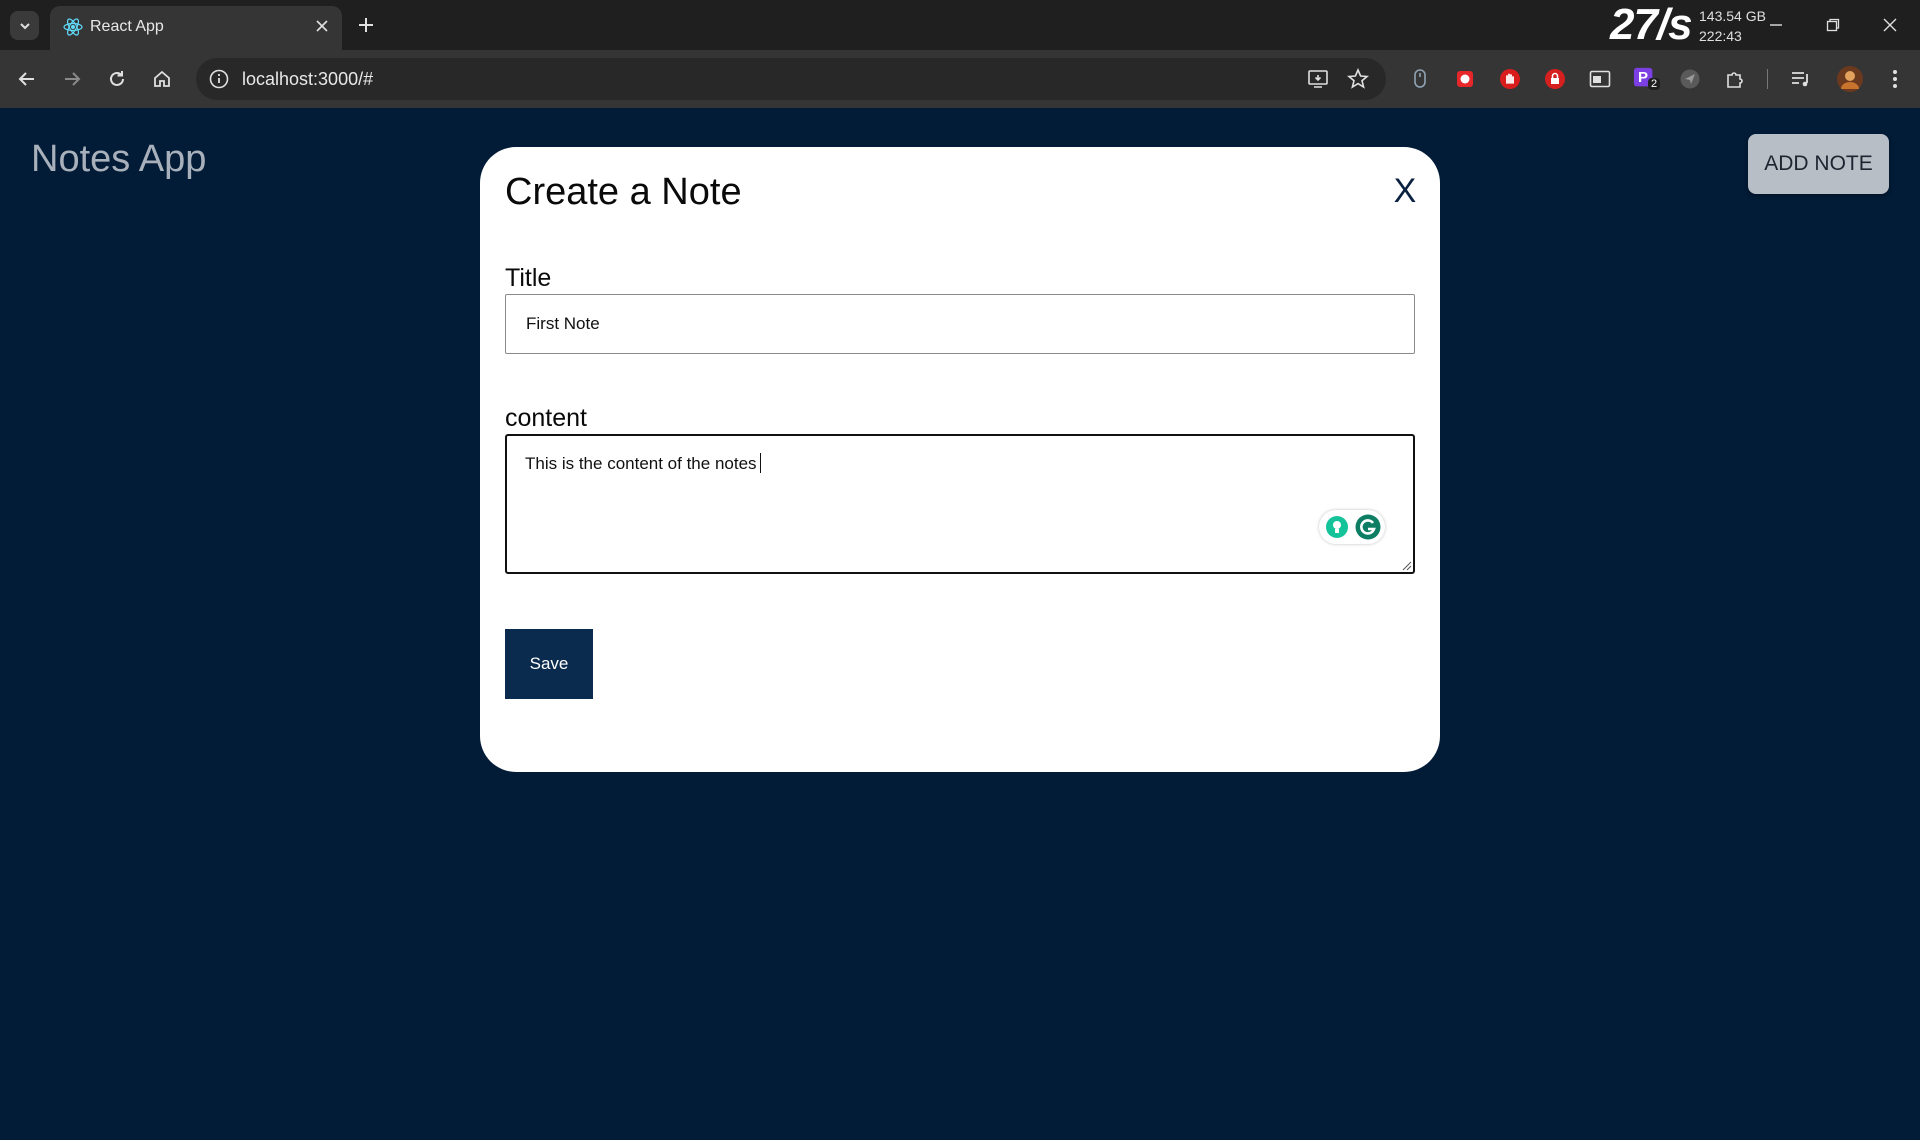 The image size is (1920, 1140). What do you see at coordinates (549, 664) in the screenshot?
I see `save-button: Save` at bounding box center [549, 664].